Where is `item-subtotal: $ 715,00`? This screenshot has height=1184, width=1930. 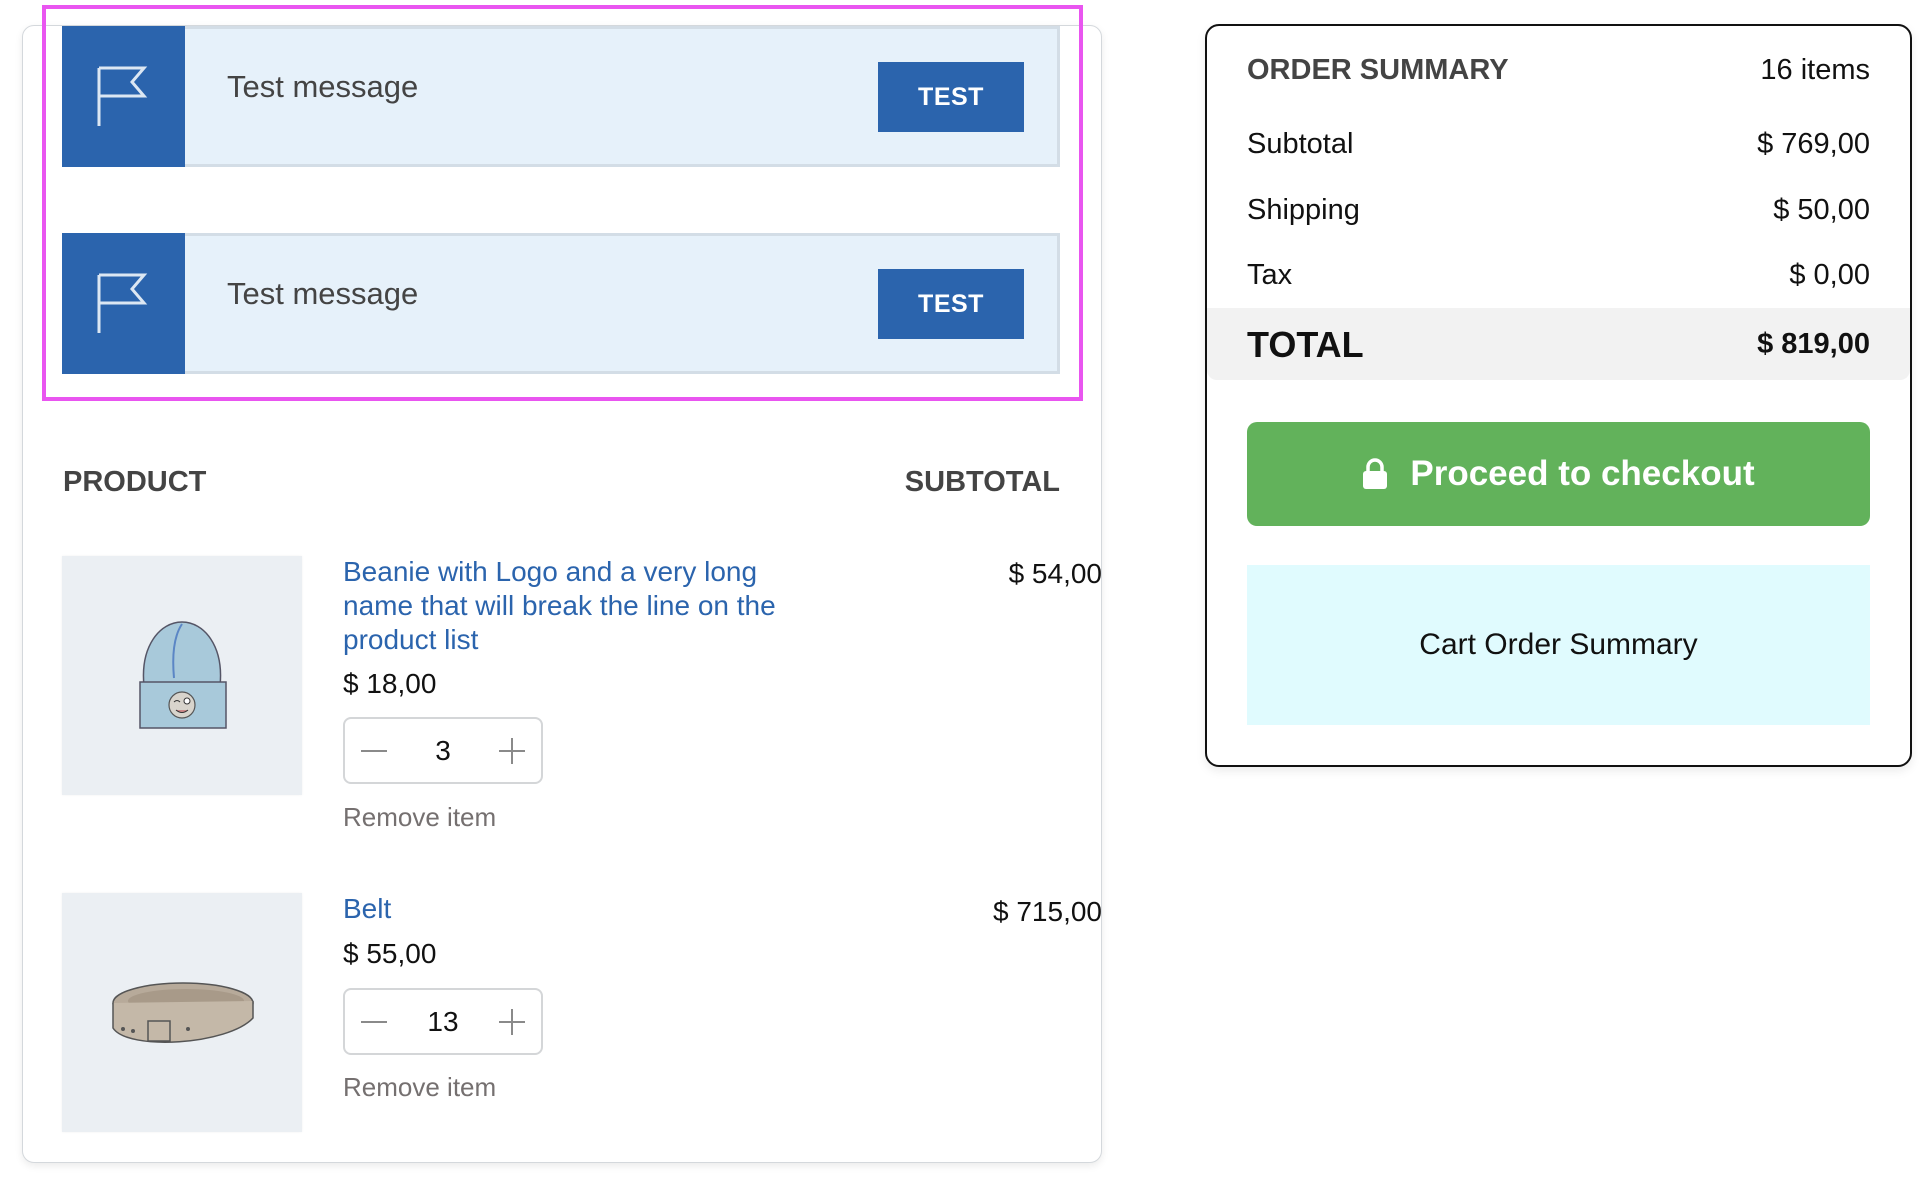 item-subtotal: $ 715,00 is located at coordinates (1047, 911).